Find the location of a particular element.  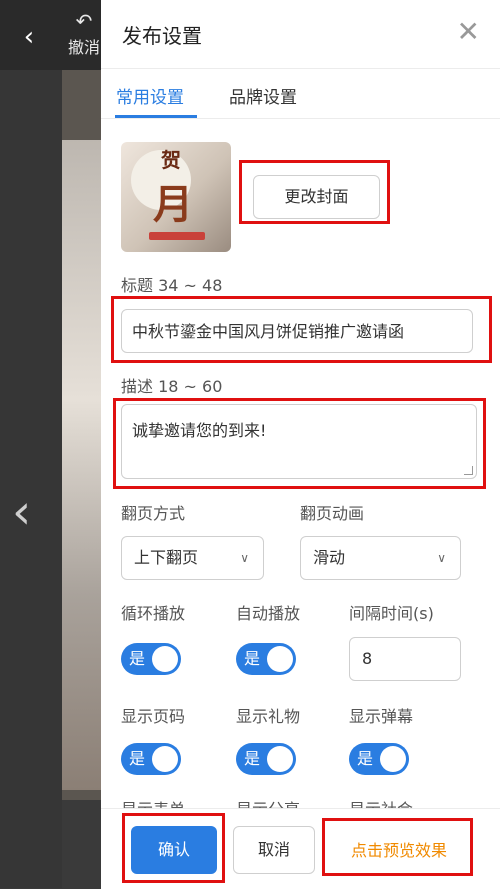

undo-label: 撤消 is located at coordinates (83, 47).